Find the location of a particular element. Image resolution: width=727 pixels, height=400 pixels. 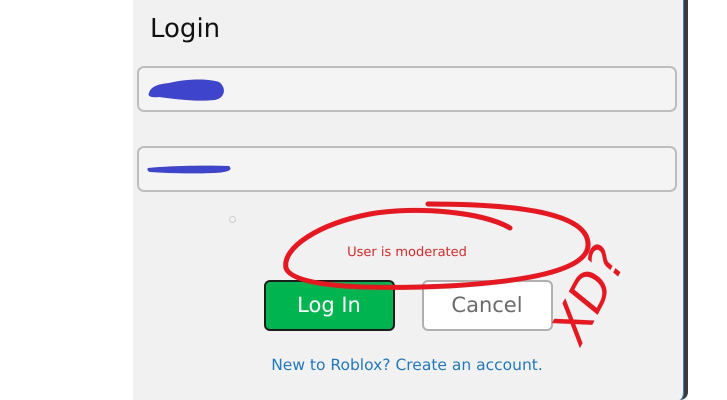

dialog-title: Login is located at coordinates (186, 29).